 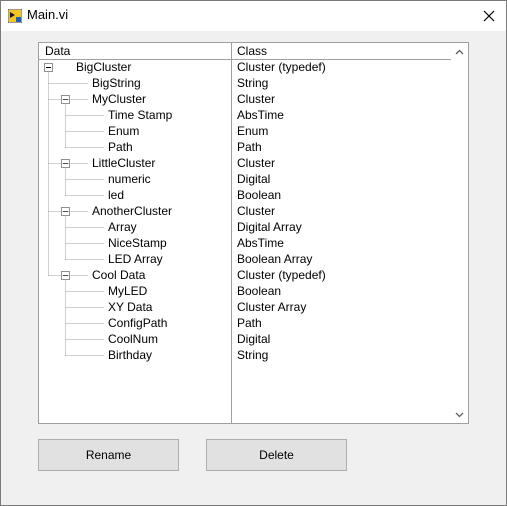 What do you see at coordinates (76, 214) in the screenshot?
I see `tree-guide-lines` at bounding box center [76, 214].